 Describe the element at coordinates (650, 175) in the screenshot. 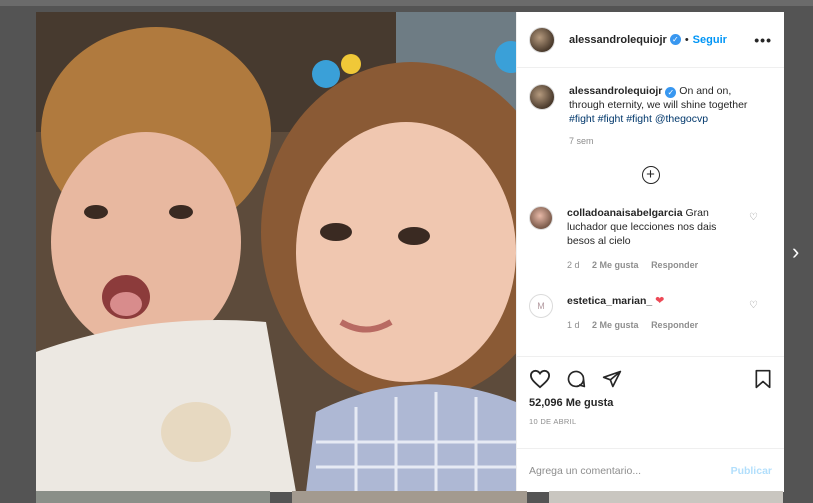

I see `load-more-comments-icon: +` at that location.